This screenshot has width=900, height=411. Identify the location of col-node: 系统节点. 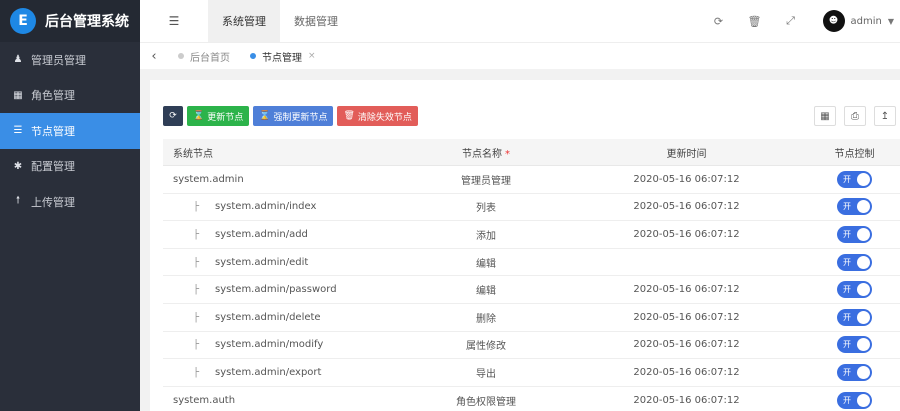
(193, 154).